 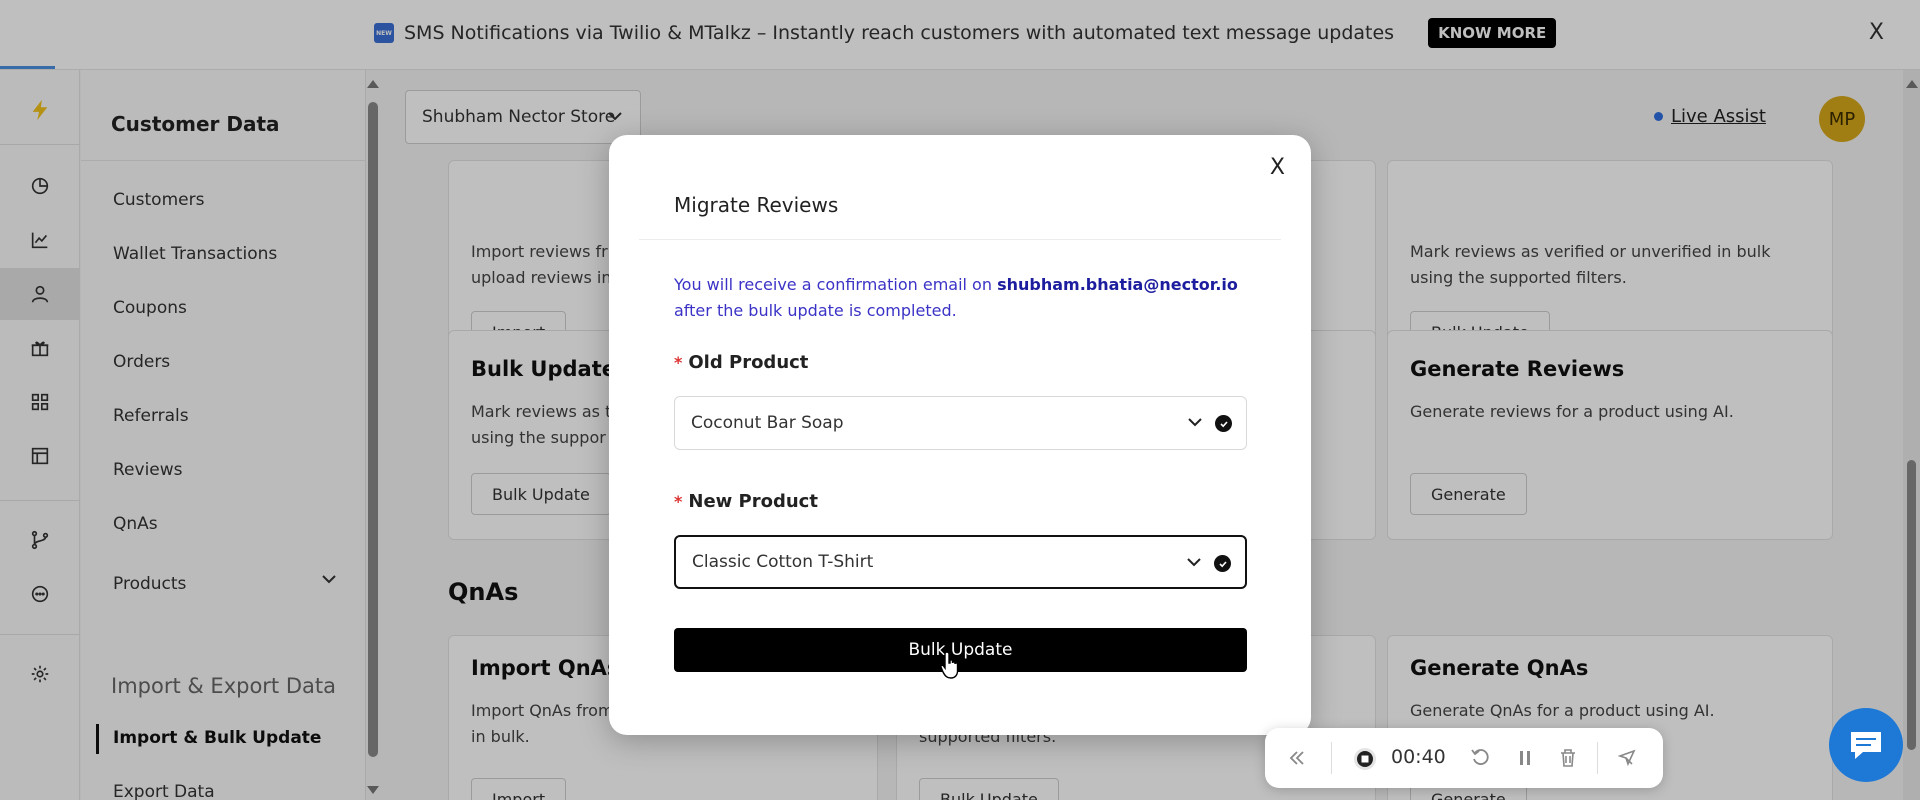 What do you see at coordinates (1365, 759) in the screenshot?
I see `stop-record-icon` at bounding box center [1365, 759].